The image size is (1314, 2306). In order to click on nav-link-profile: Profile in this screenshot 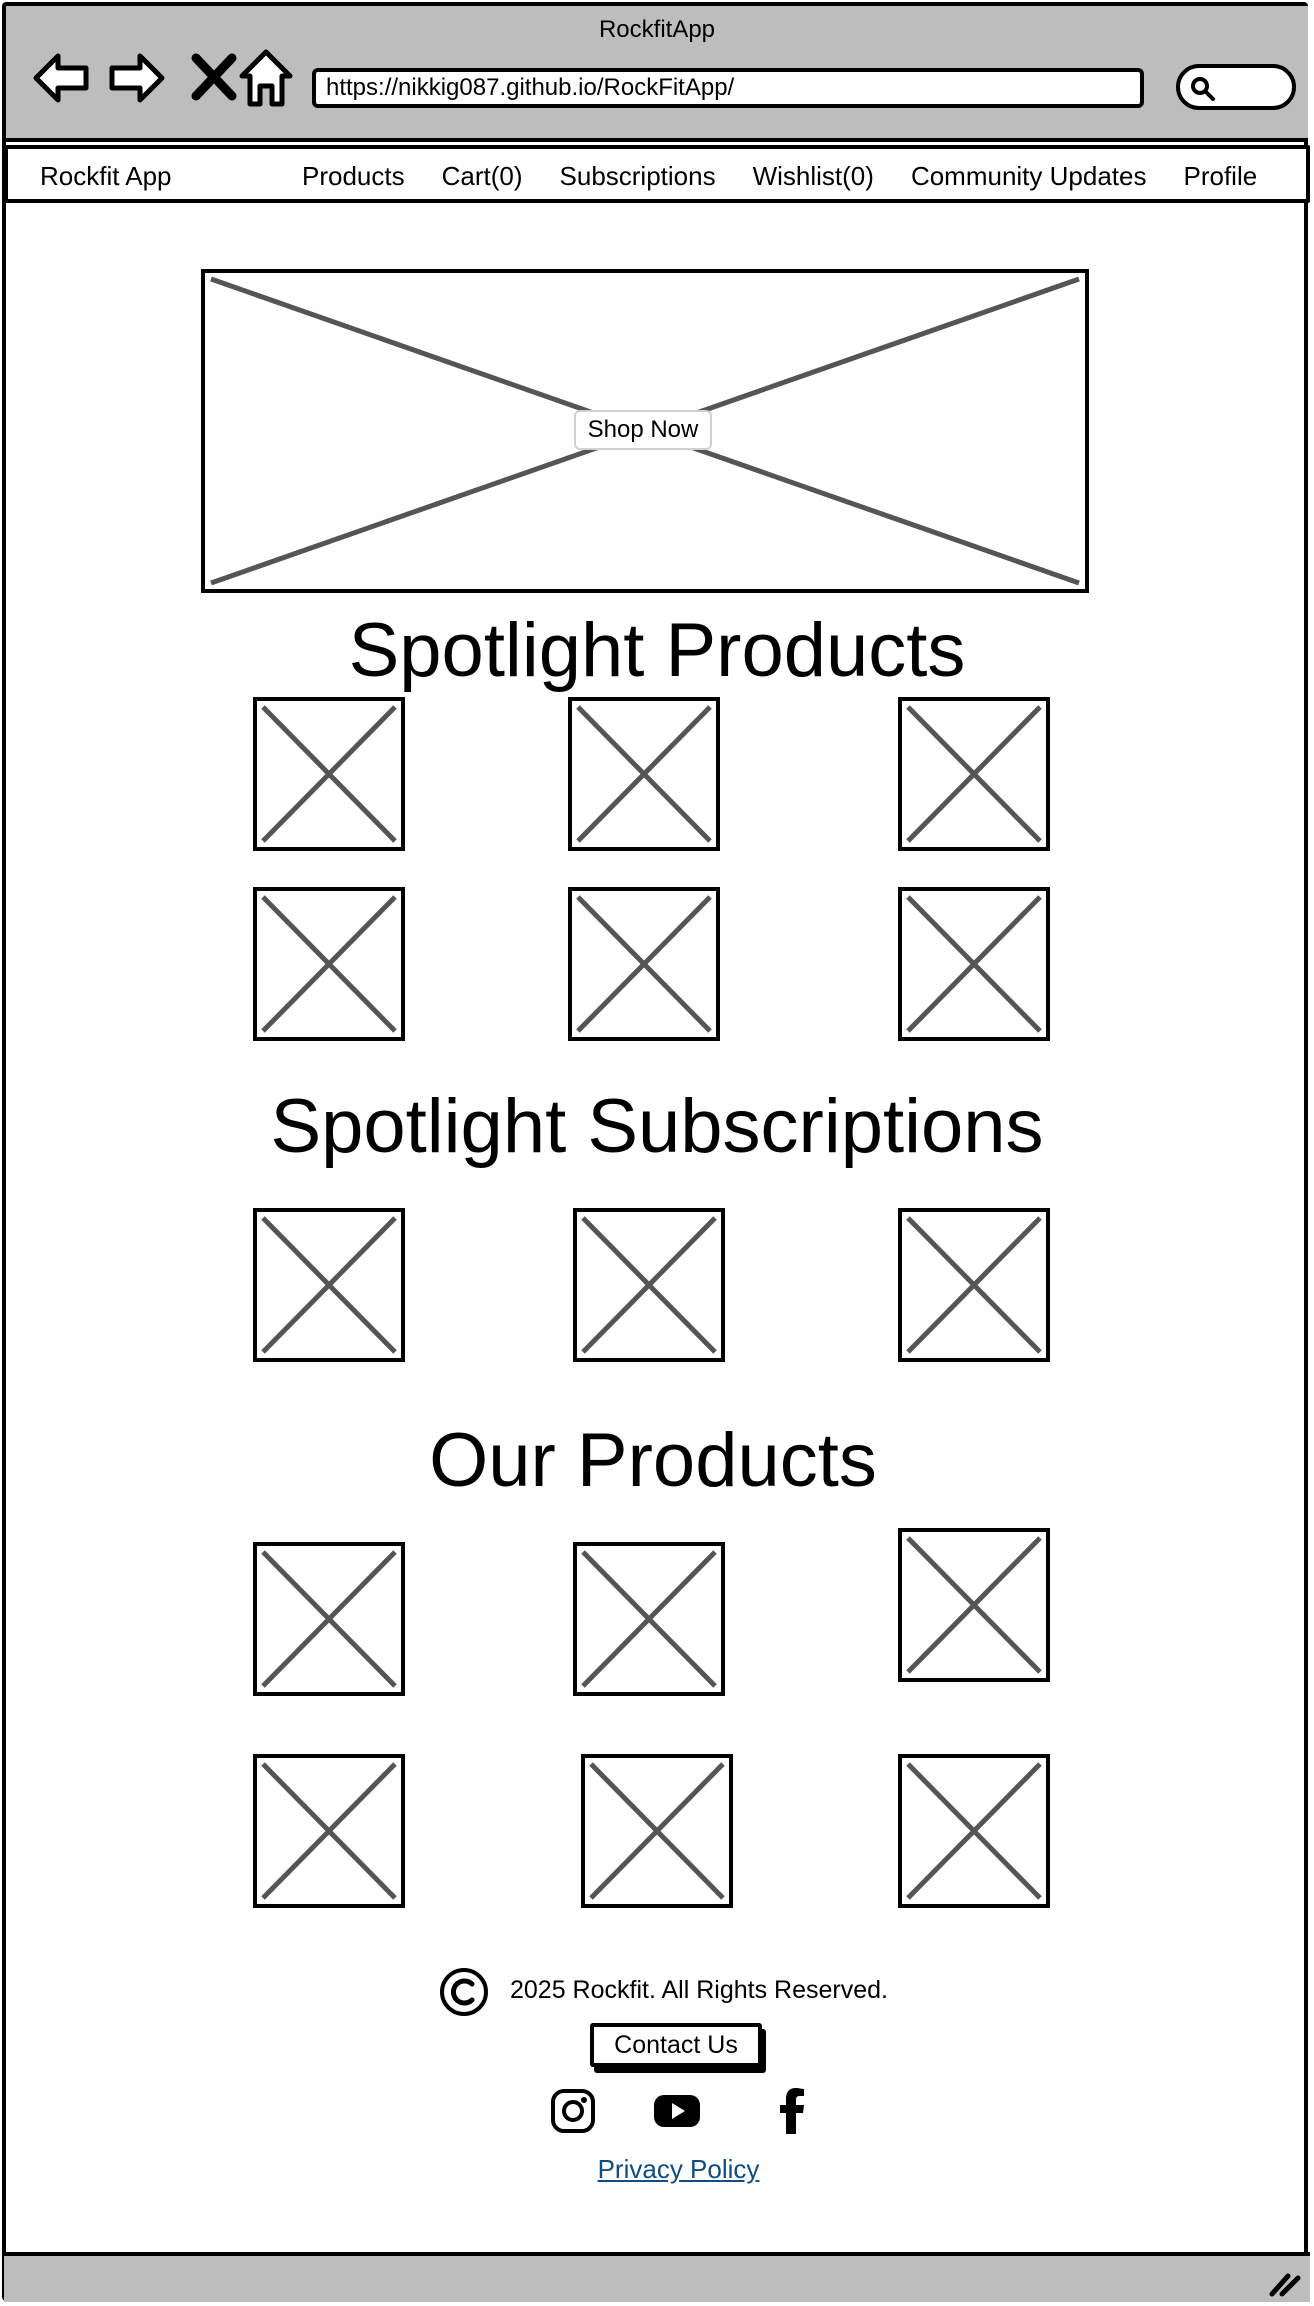, I will do `click(1220, 176)`.